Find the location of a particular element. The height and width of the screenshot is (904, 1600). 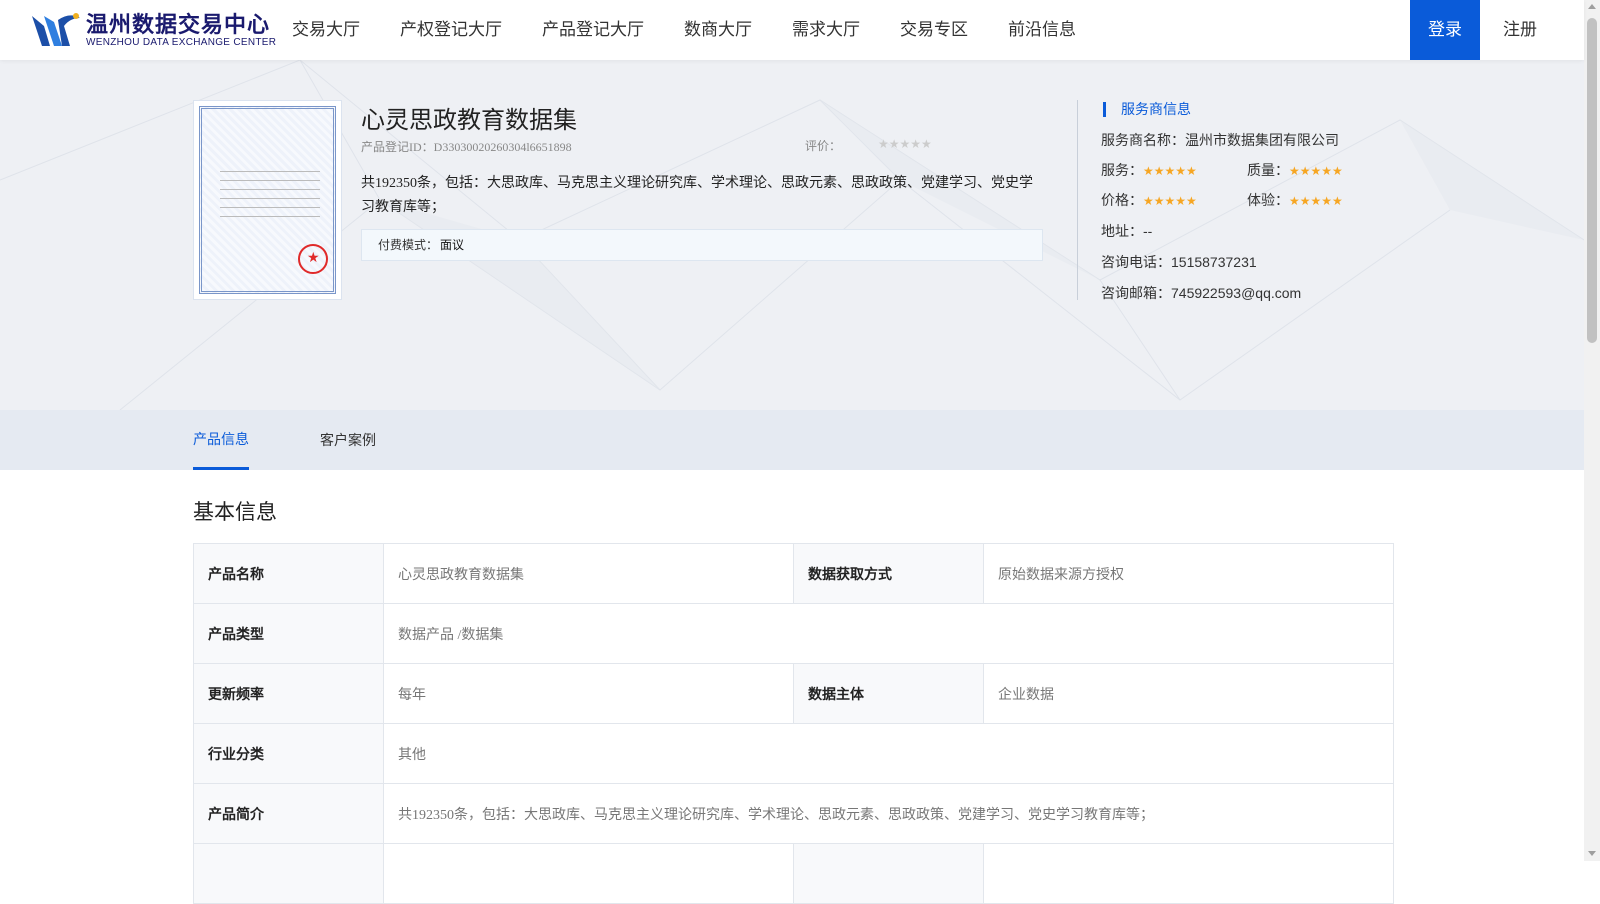

site-logo: 温州数据交易中心 WENZHOU DATA EXCHANGE CENTER is located at coordinates (153, 31).